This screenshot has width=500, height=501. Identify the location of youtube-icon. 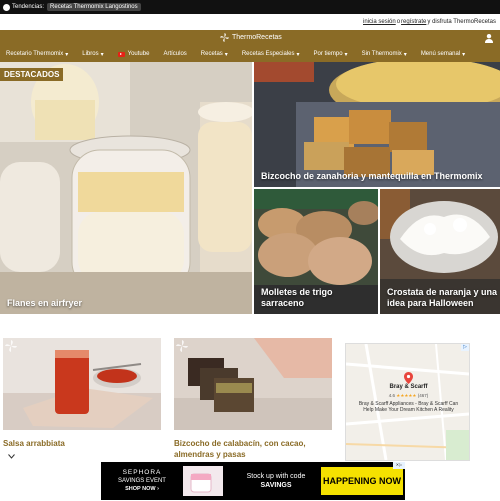
(121, 54).